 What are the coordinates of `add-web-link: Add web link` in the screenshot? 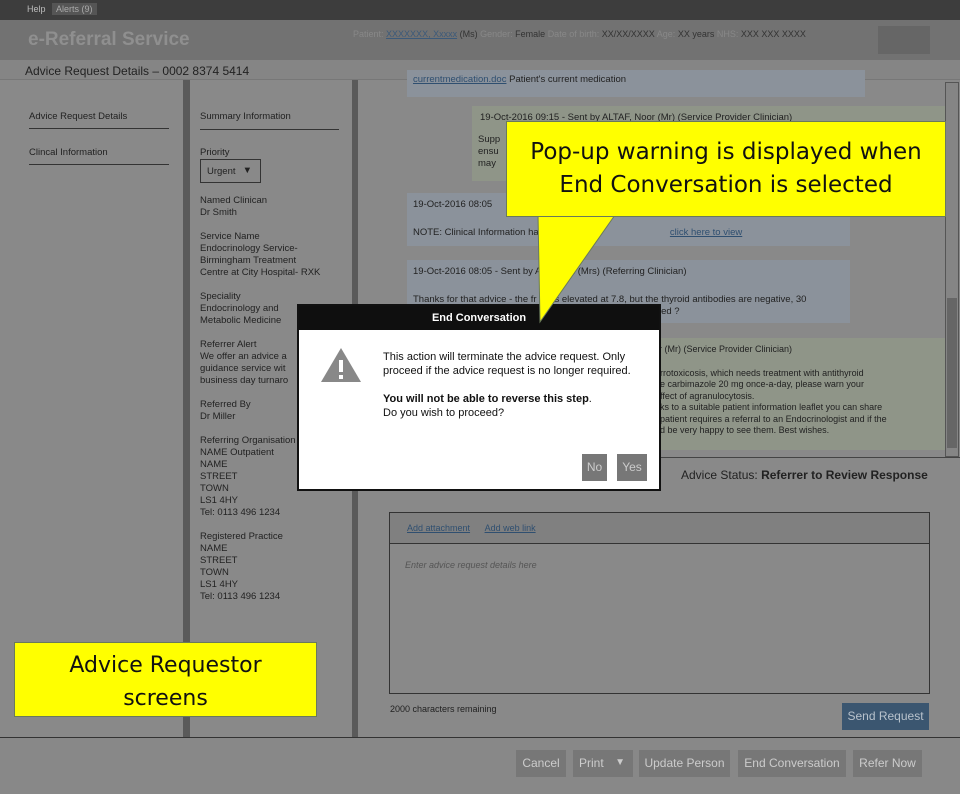 It's located at (510, 528).